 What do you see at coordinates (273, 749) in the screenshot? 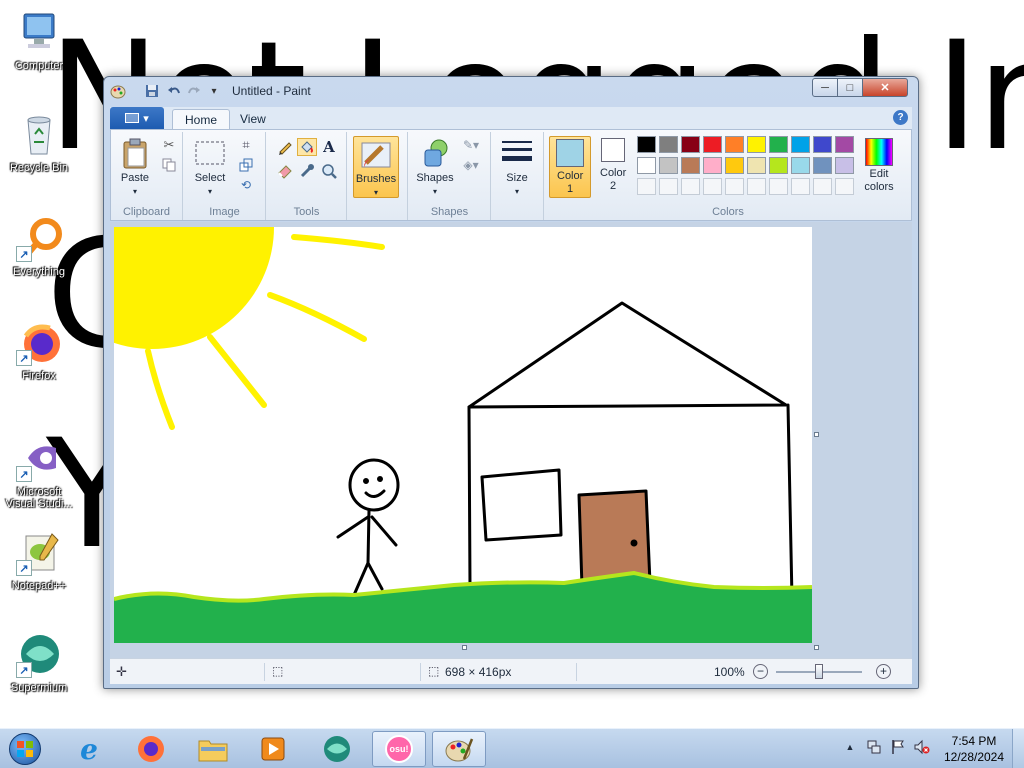
I see `taskbar-media-player` at bounding box center [273, 749].